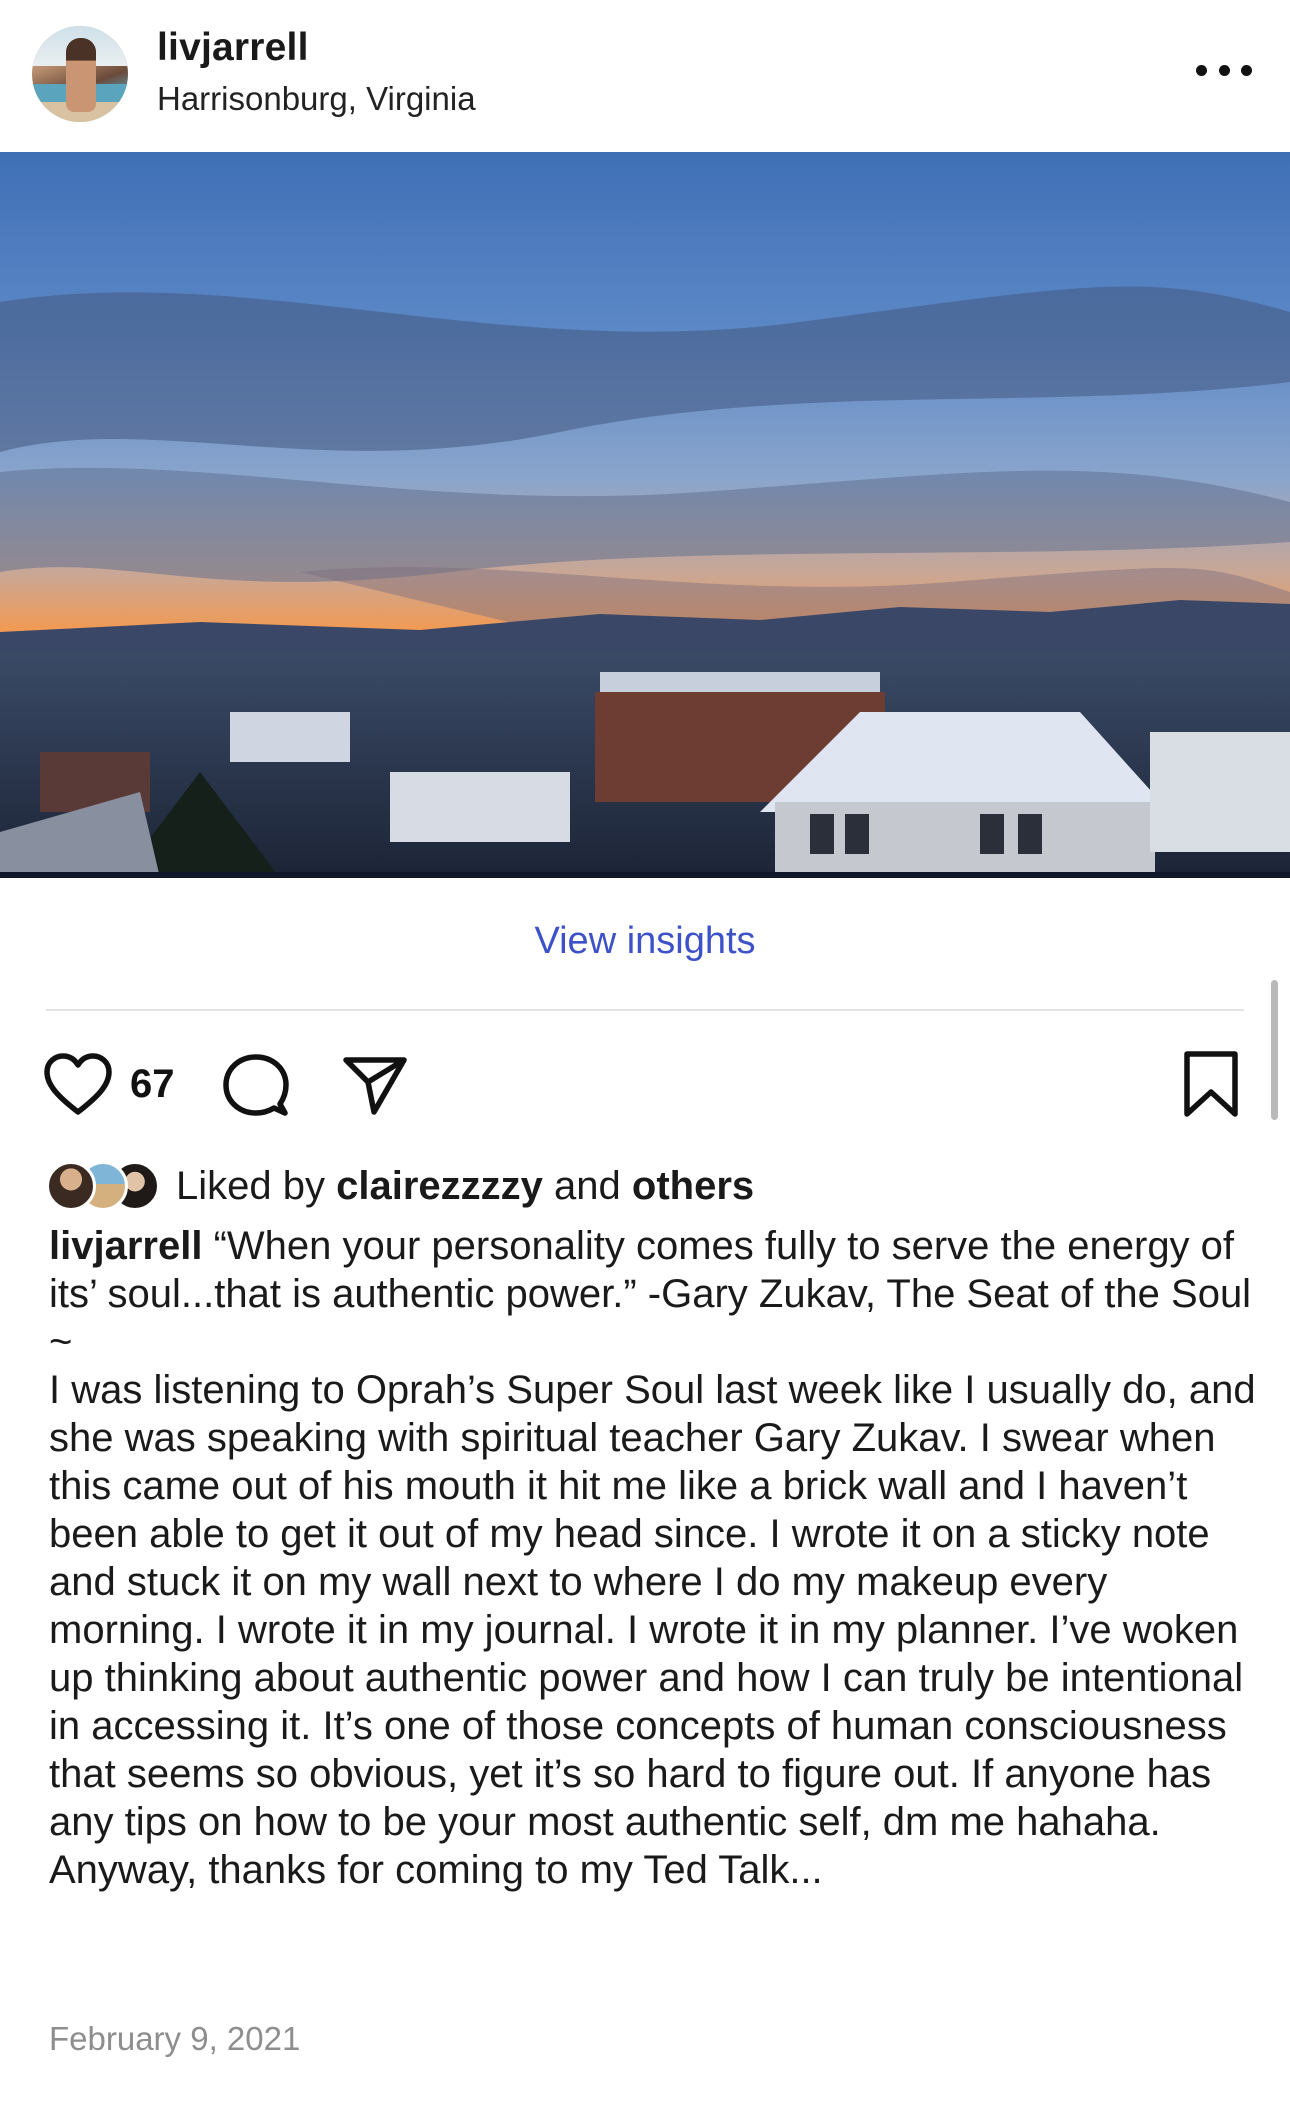 This screenshot has width=1290, height=2104. Describe the element at coordinates (439, 1186) in the screenshot. I see `liked-by-user: clairezzzzy` at that location.